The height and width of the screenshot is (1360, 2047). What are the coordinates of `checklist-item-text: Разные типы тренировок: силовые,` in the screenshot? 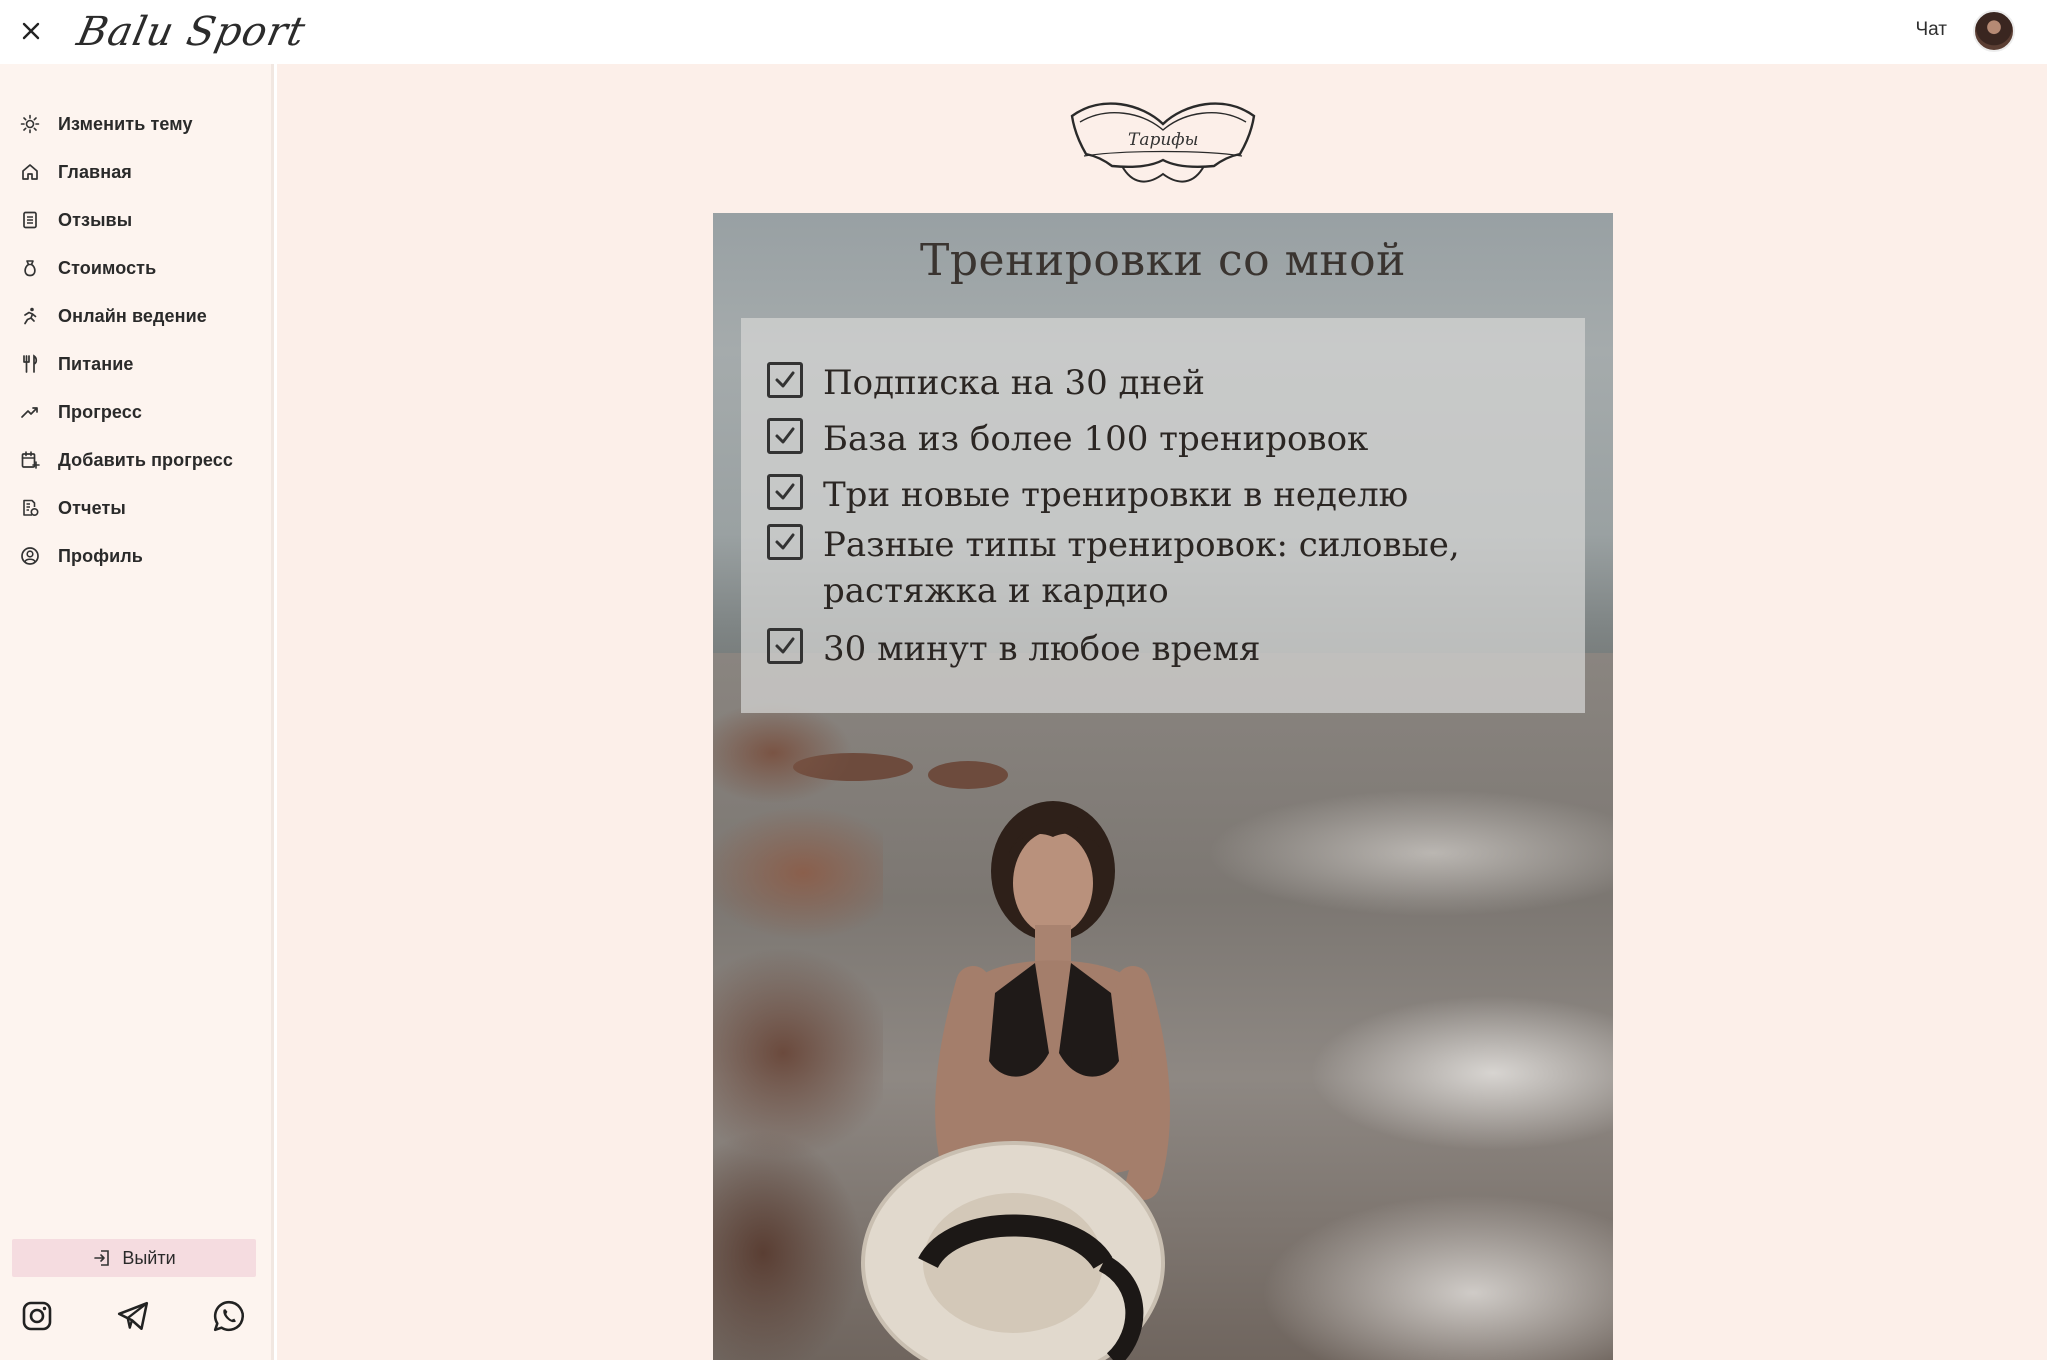 It's located at (1141, 545).